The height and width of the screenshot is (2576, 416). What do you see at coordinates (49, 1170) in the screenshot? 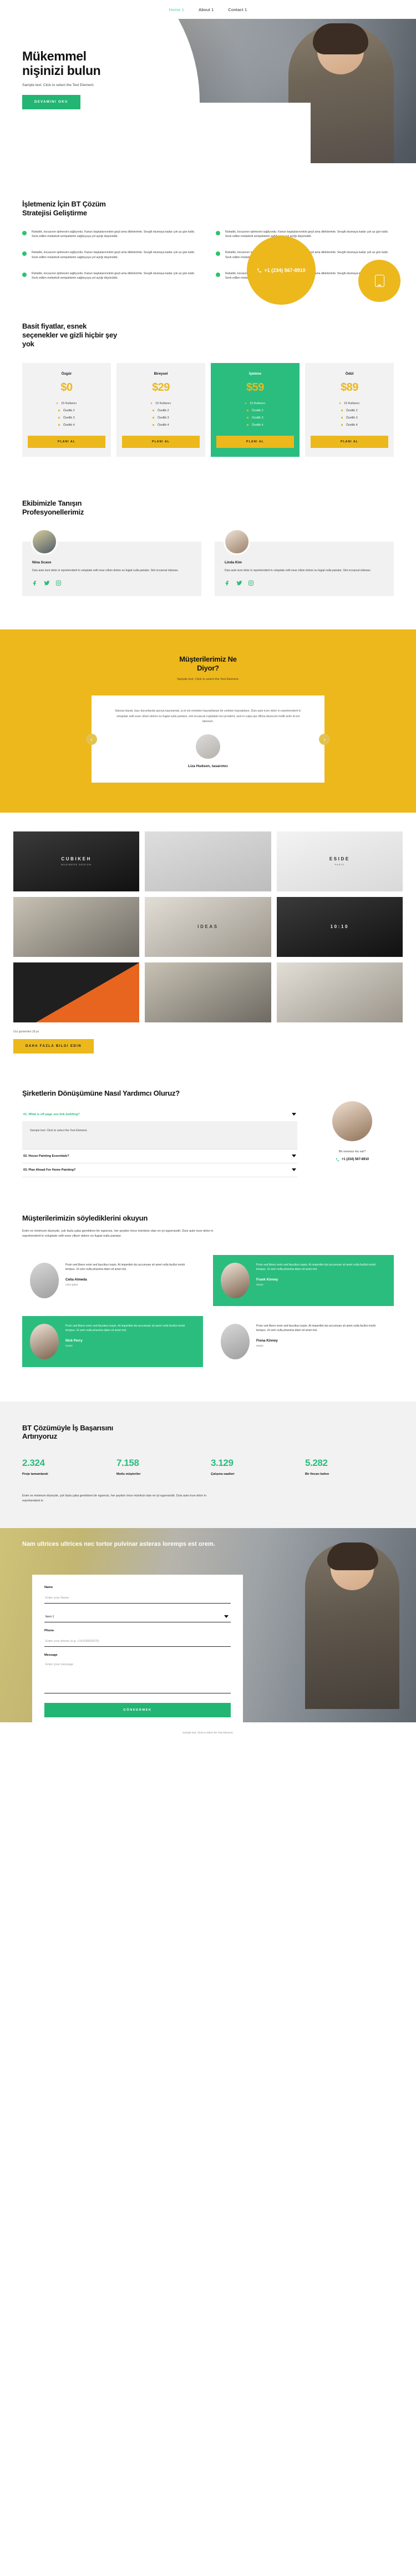
I see `faq-item-title: 03. Plan Ahead For Home Painting?` at bounding box center [49, 1170].